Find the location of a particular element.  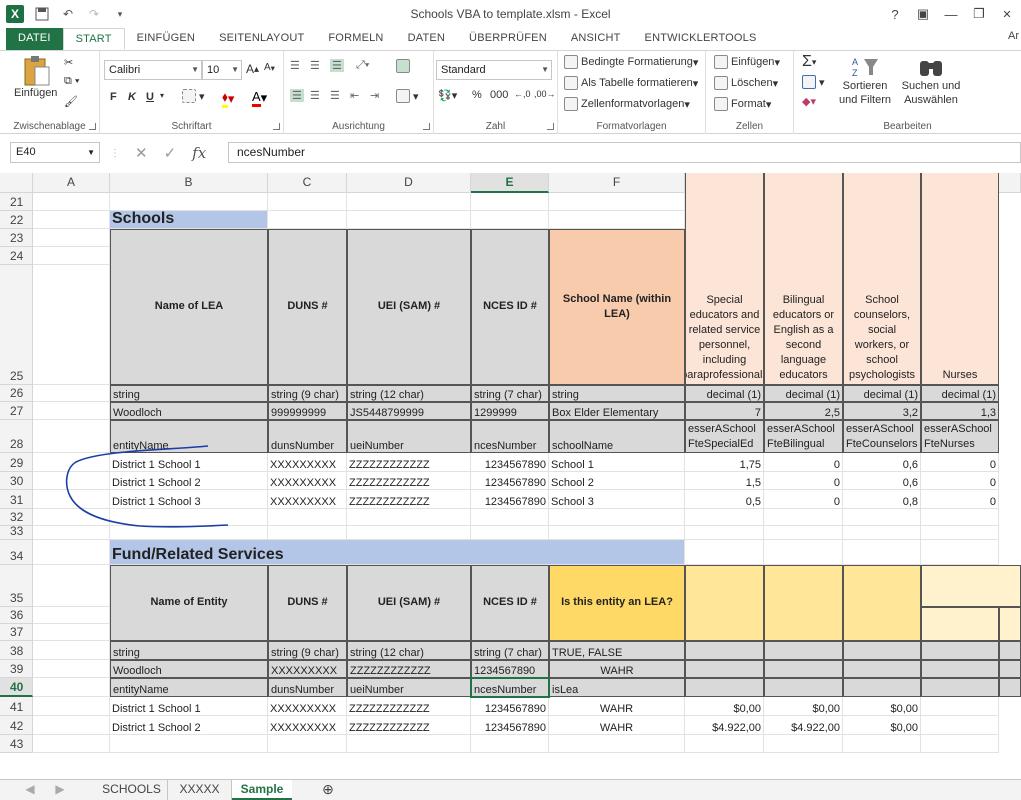

schools-data-cell: 1,5 is located at coordinates (724, 481).